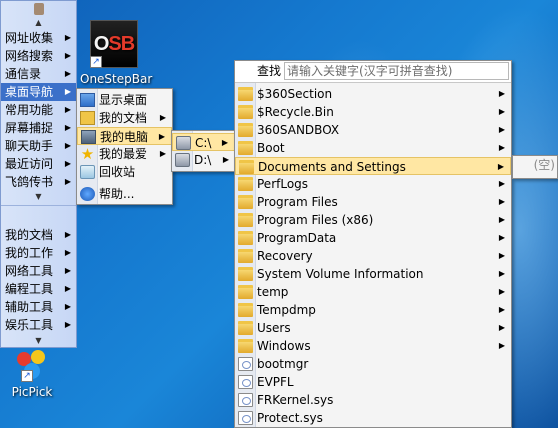 This screenshot has height=428, width=558. I want to click on launcher-item-label: 娱乐工具, so click(29, 325).